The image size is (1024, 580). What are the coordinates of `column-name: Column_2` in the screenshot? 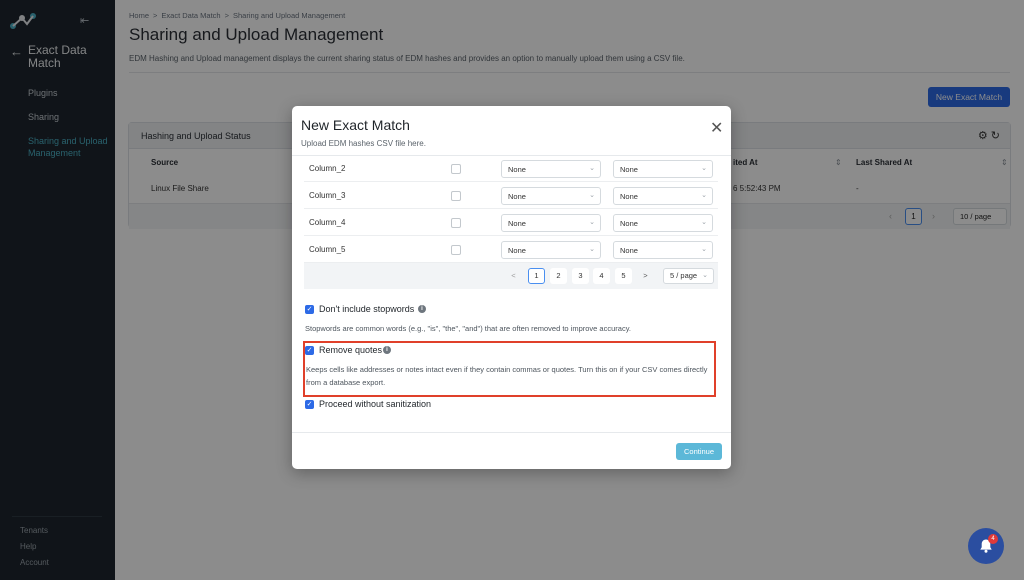 It's located at (327, 168).